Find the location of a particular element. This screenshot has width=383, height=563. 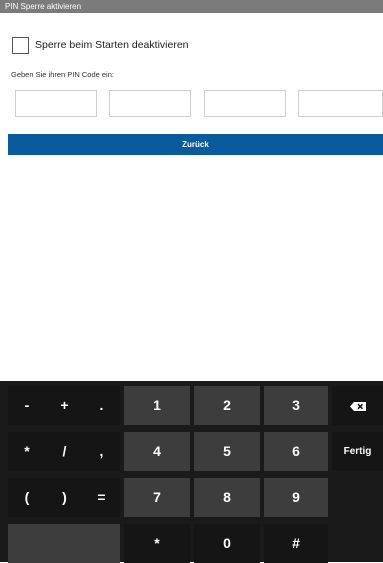

disable-on-start-row: Sperre beim Starten deaktivieren is located at coordinates (191, 48).